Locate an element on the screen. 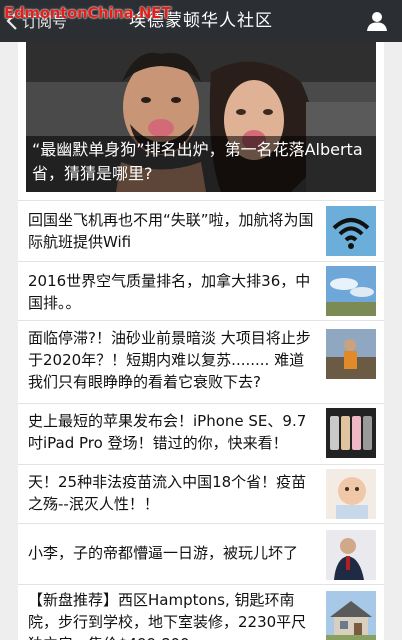 The image size is (402, 640). article-title: 2016世界空气质量排名，加拿大排36，中国排。。 is located at coordinates (169, 292).